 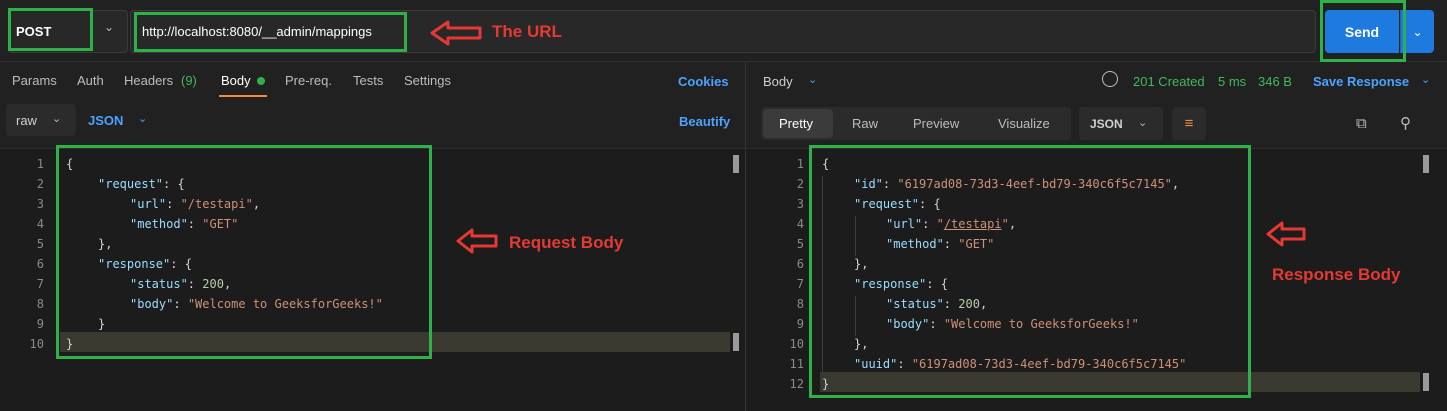 What do you see at coordinates (796, 123) in the screenshot?
I see `tab-pretty: Pretty` at bounding box center [796, 123].